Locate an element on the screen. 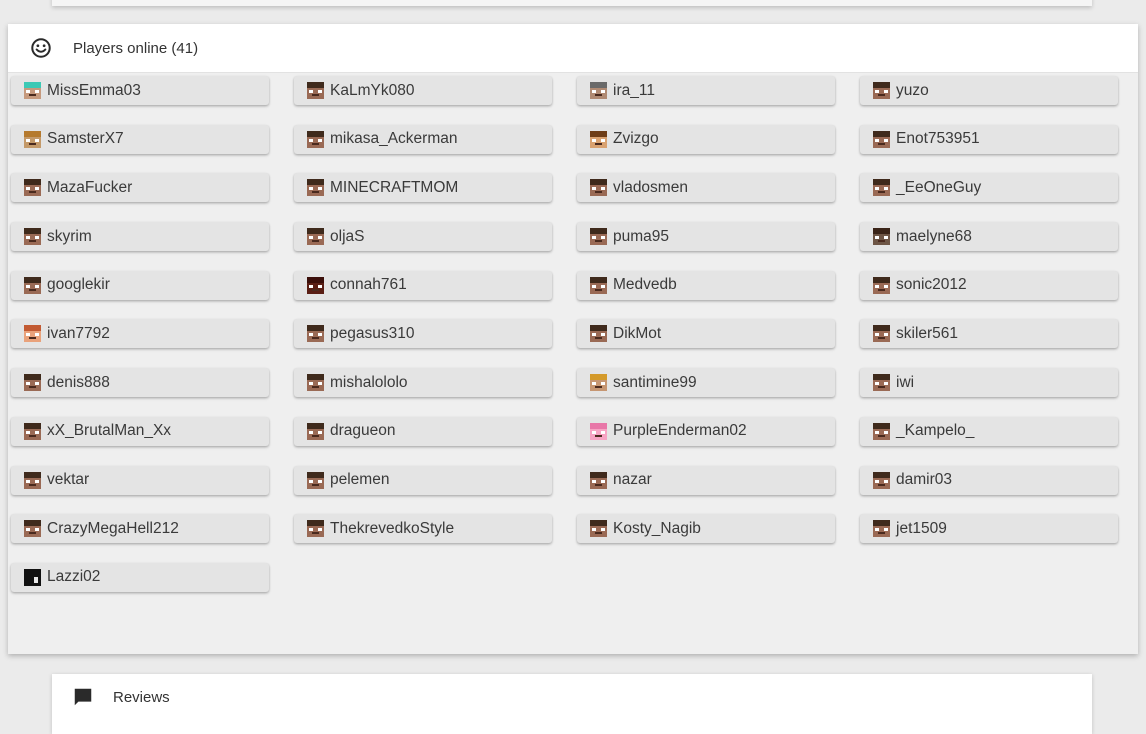  player-item: SamsterX7 is located at coordinates (140, 139).